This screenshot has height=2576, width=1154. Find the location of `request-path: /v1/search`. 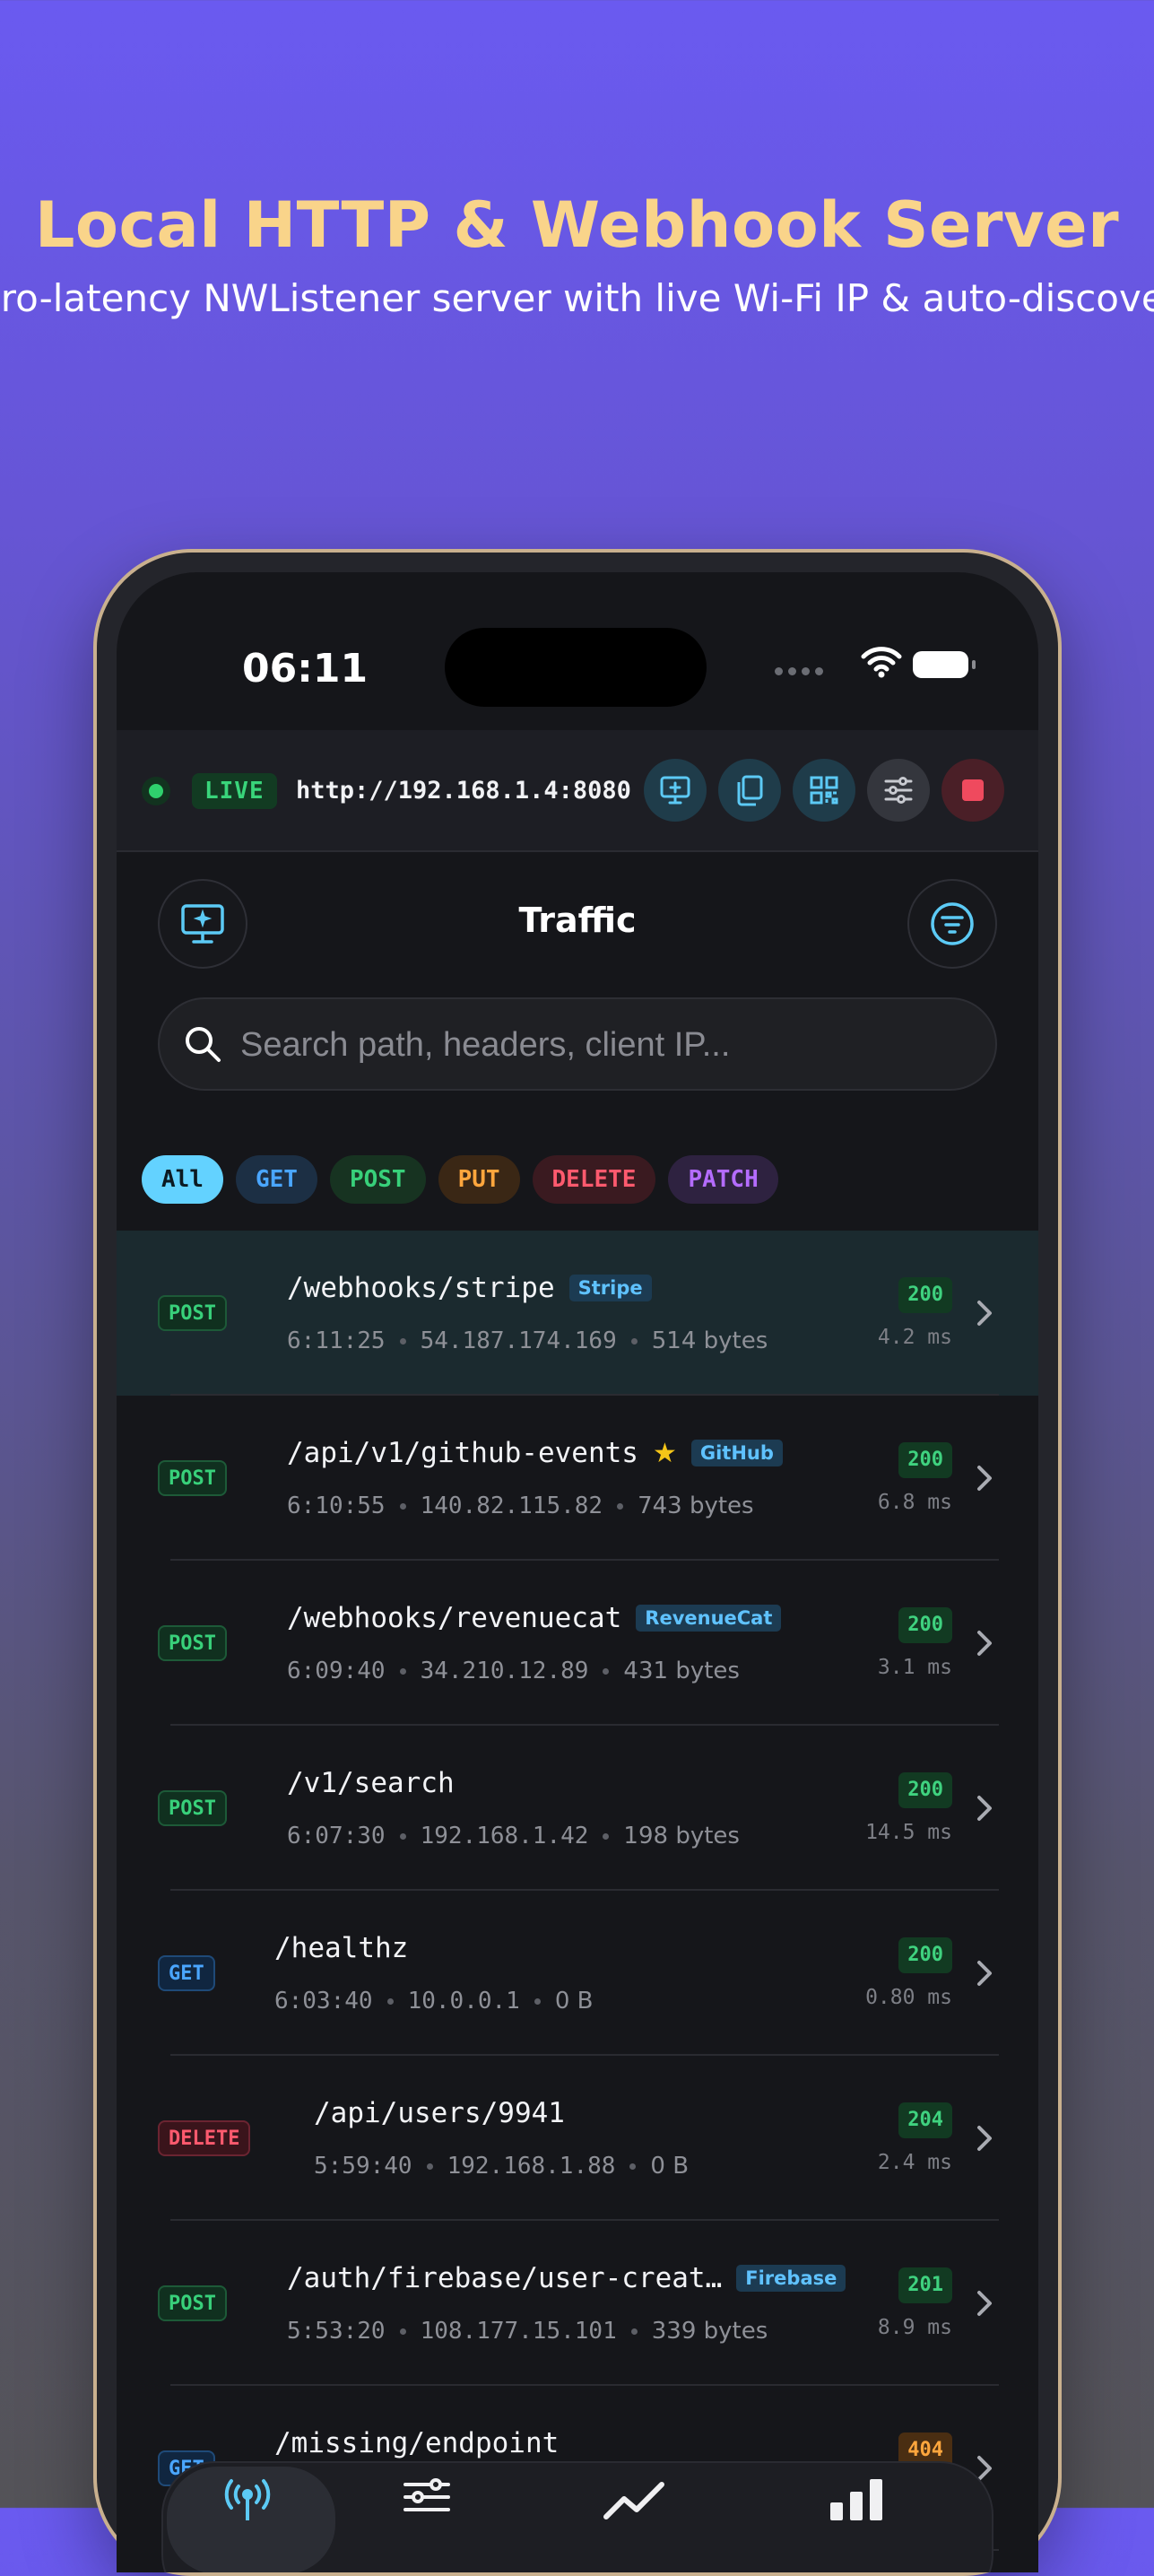

request-path: /v1/search is located at coordinates (371, 1783).